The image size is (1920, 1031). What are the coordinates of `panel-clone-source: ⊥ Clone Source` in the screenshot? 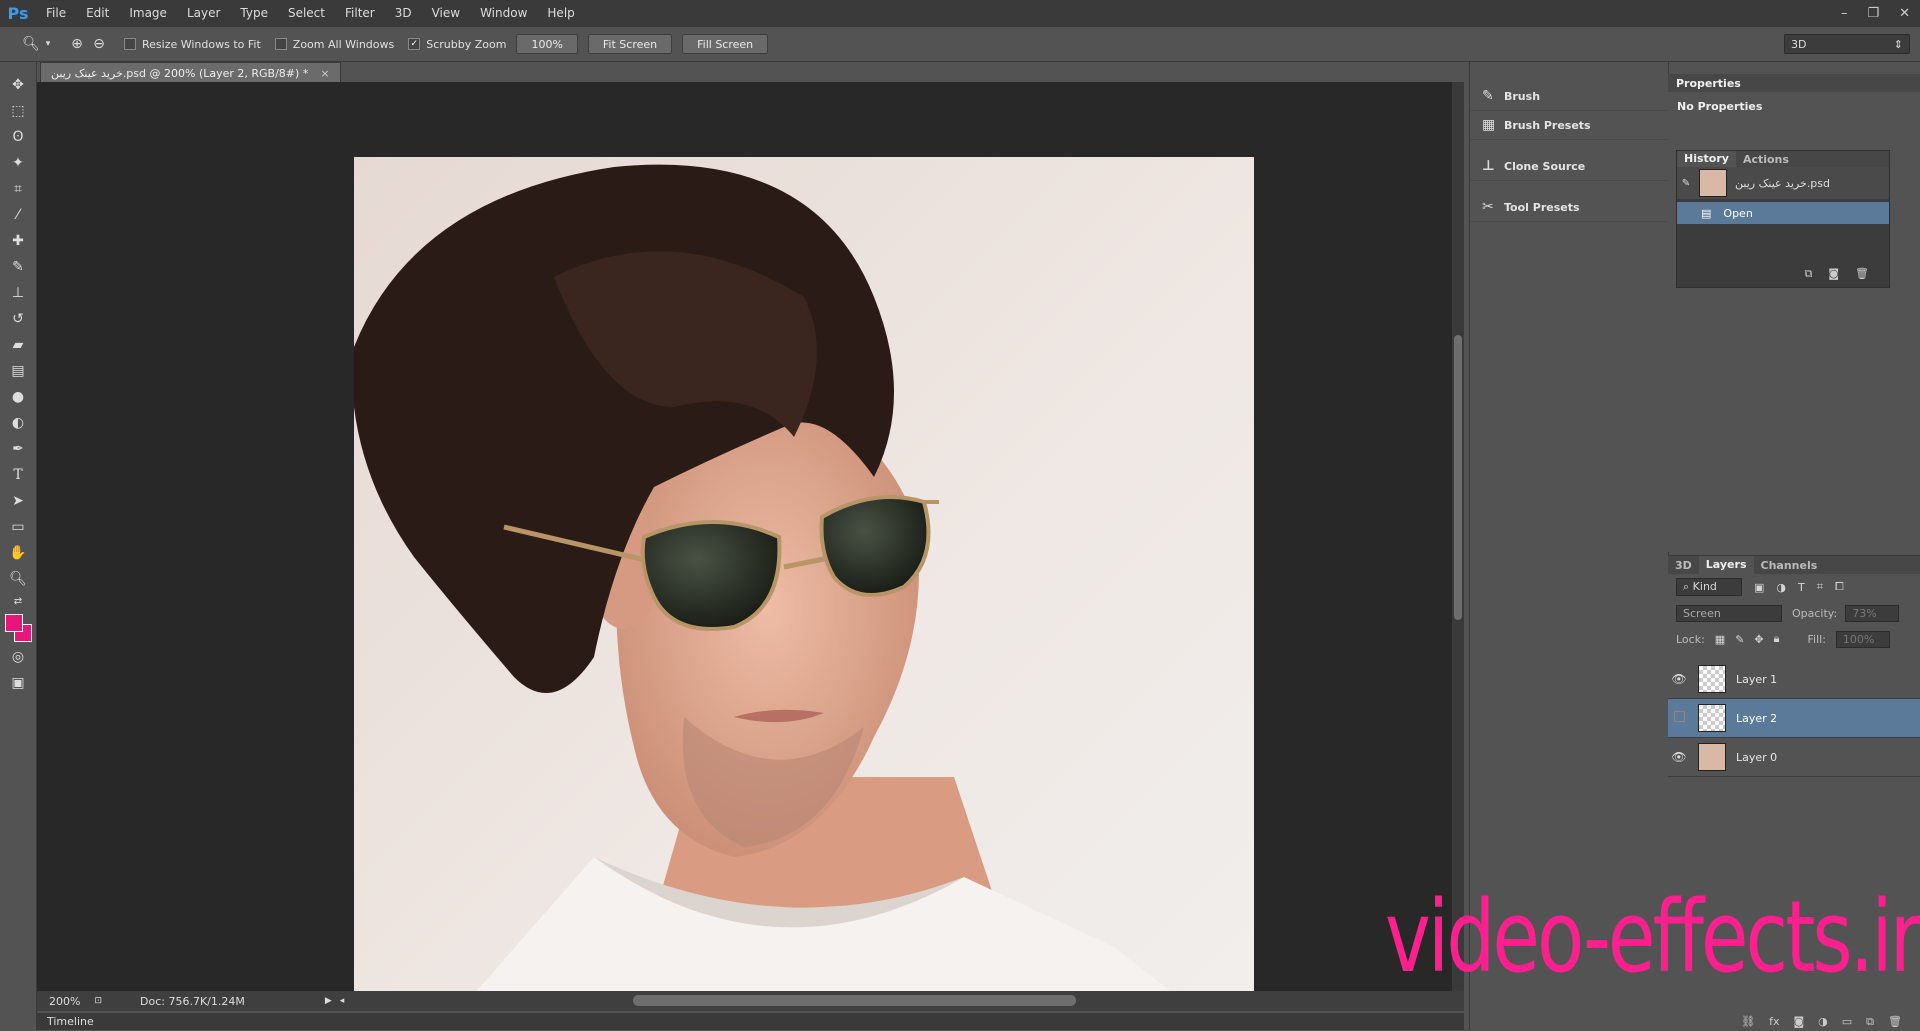 It's located at (1569, 166).